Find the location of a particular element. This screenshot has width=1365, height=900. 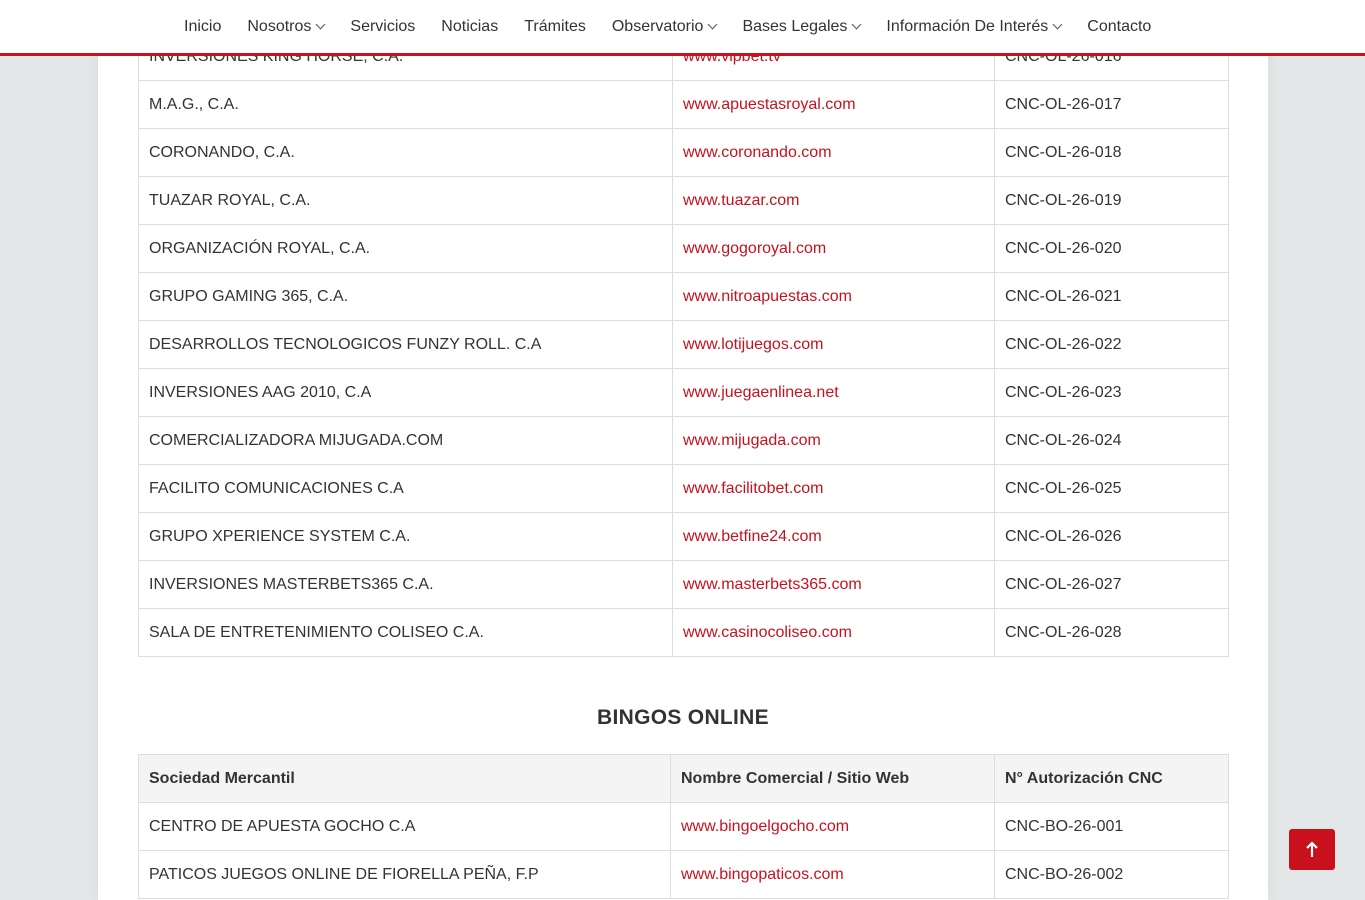

company-name-cell: TUAZAR ROYAL, C.A. is located at coordinates (405, 200).